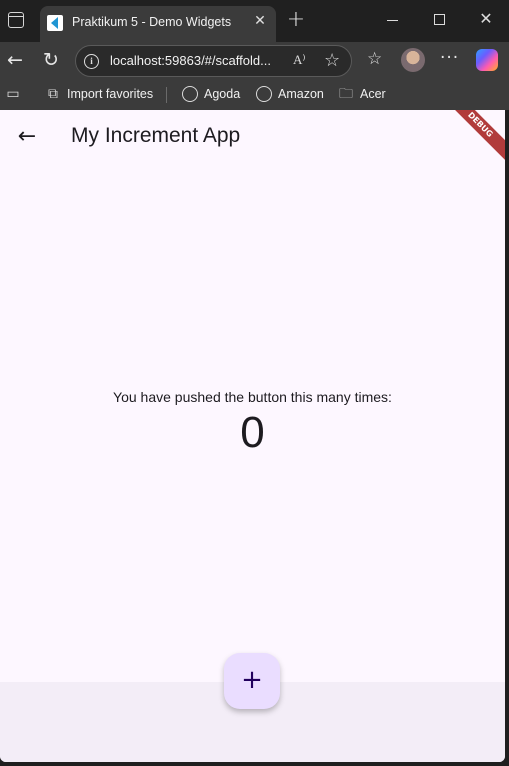 This screenshot has height=766, width=509. What do you see at coordinates (156, 135) in the screenshot?
I see `page-title: My Increment App` at bounding box center [156, 135].